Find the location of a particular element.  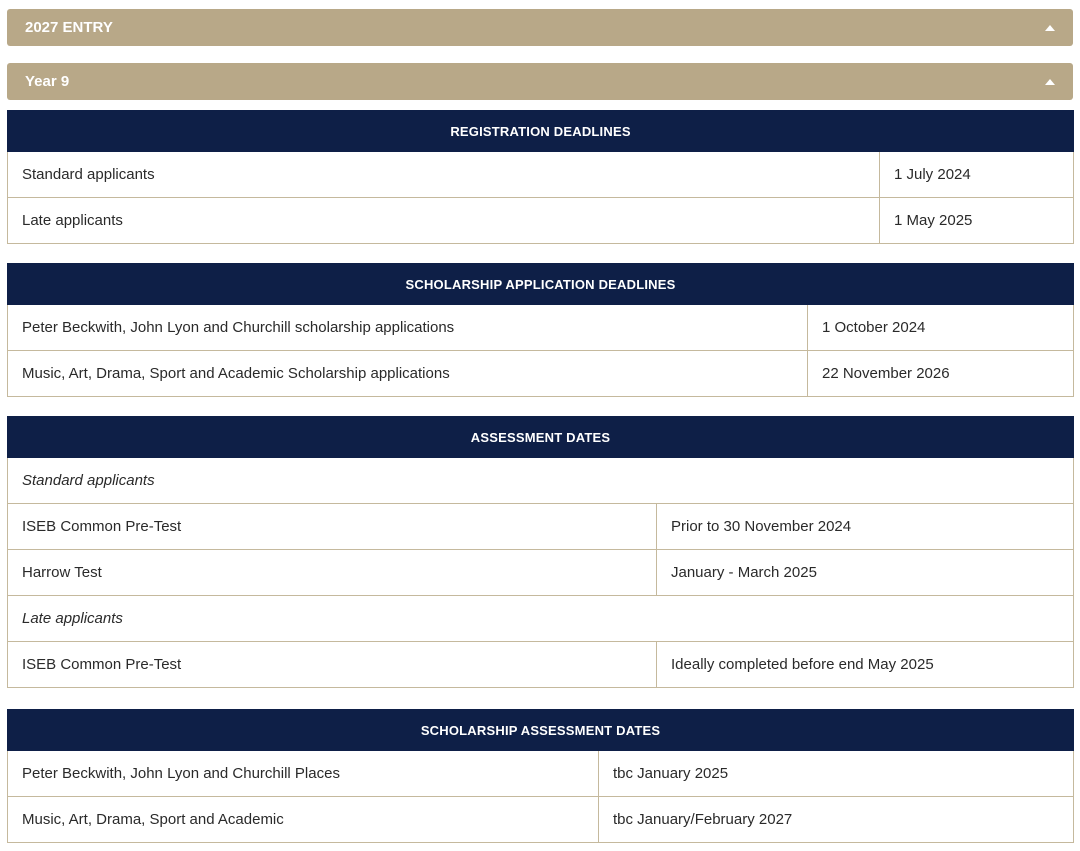

row-value: Prior to 30 November 2024 is located at coordinates (865, 526).